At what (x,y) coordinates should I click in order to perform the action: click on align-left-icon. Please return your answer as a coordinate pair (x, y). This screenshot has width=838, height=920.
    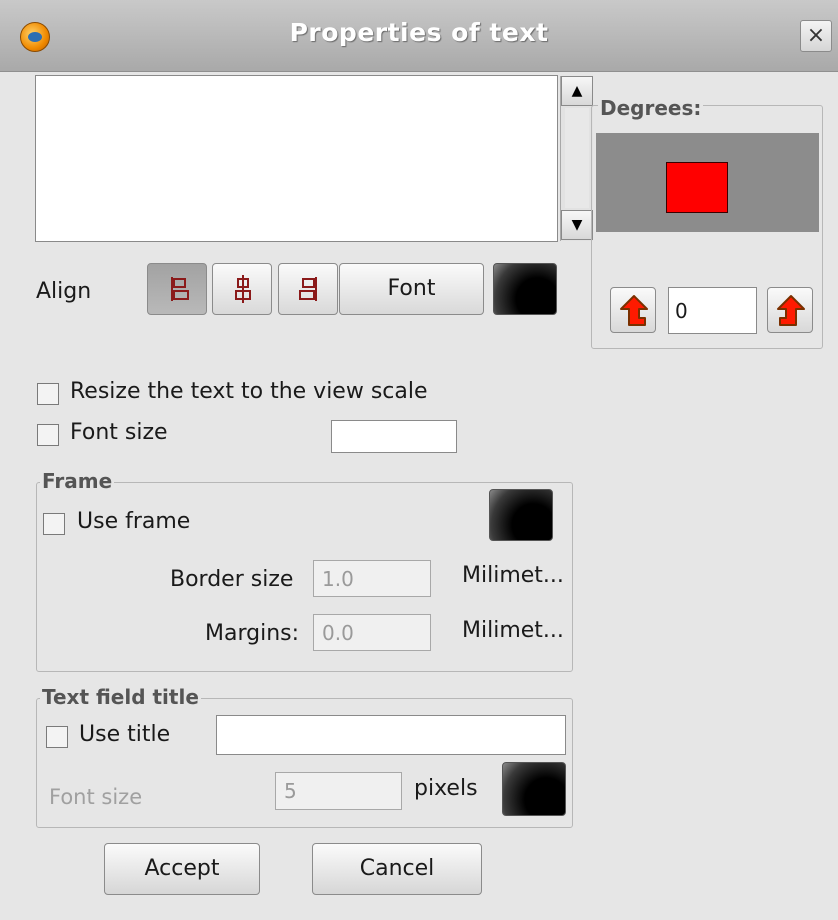
    Looking at the image, I should click on (180, 289).